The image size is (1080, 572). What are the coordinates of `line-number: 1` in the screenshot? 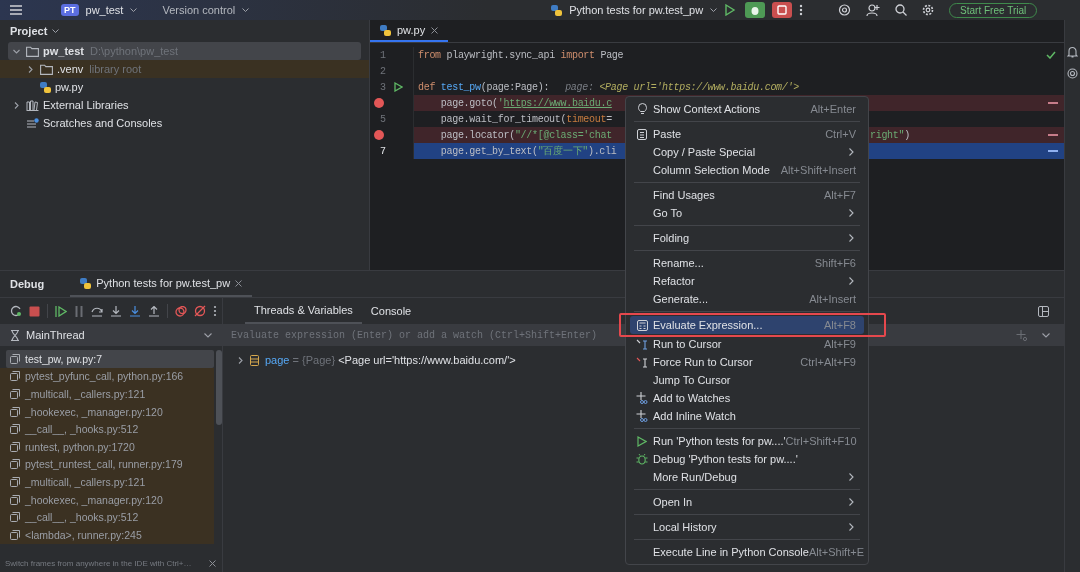 It's located at (382, 55).